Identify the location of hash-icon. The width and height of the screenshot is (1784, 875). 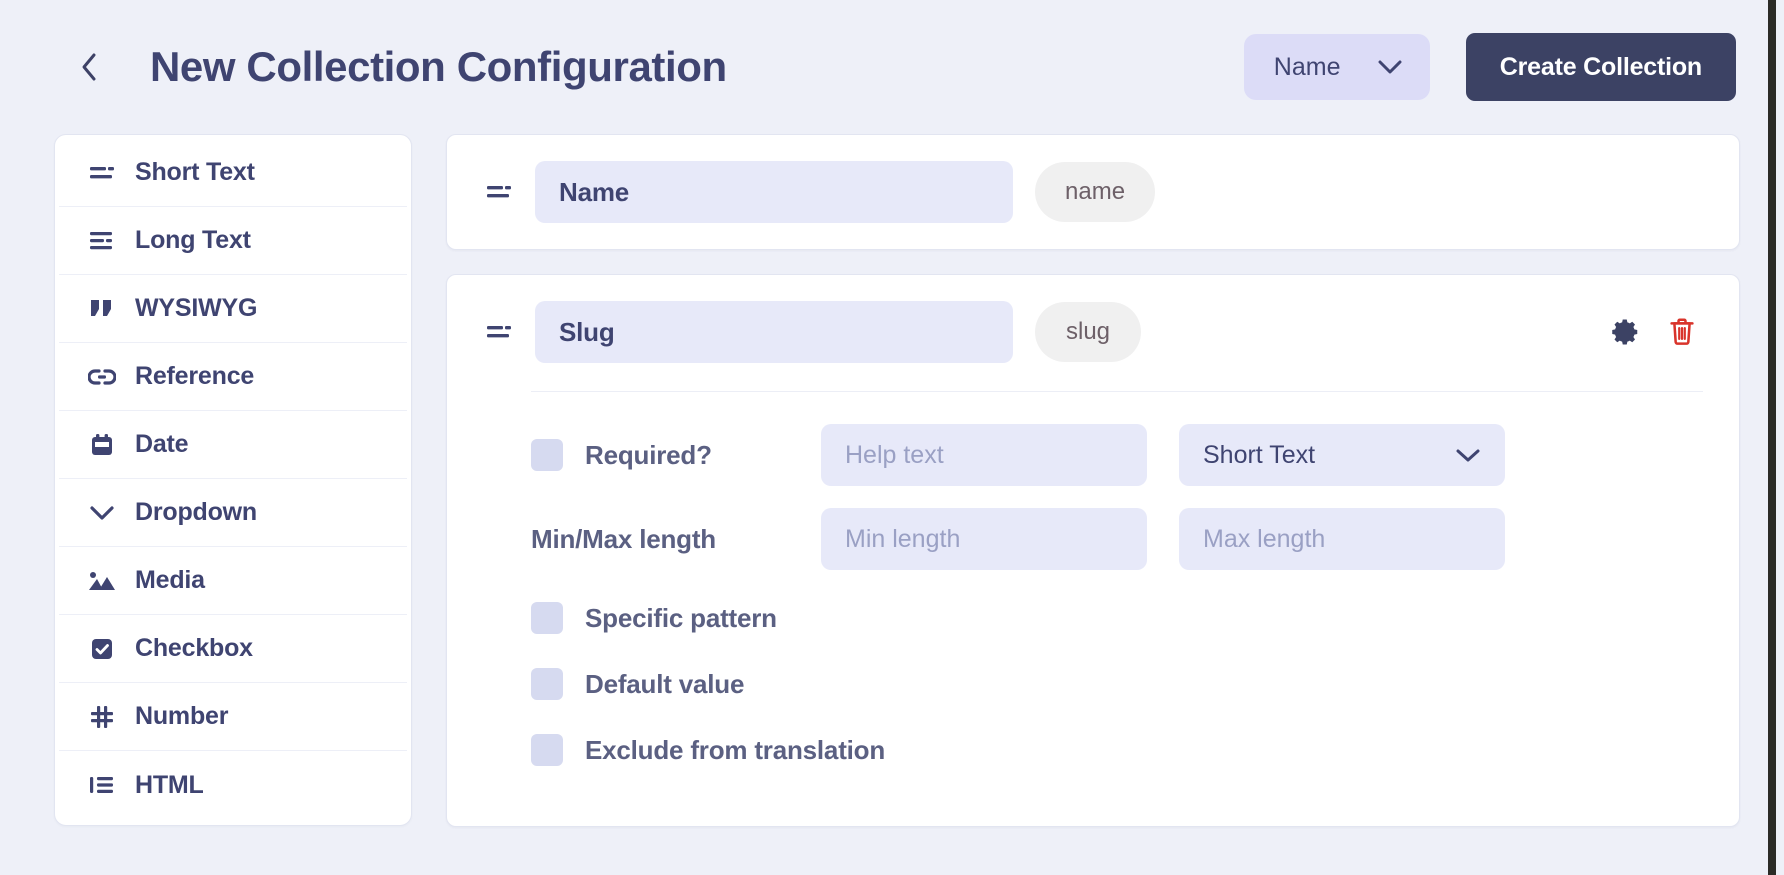
(102, 717).